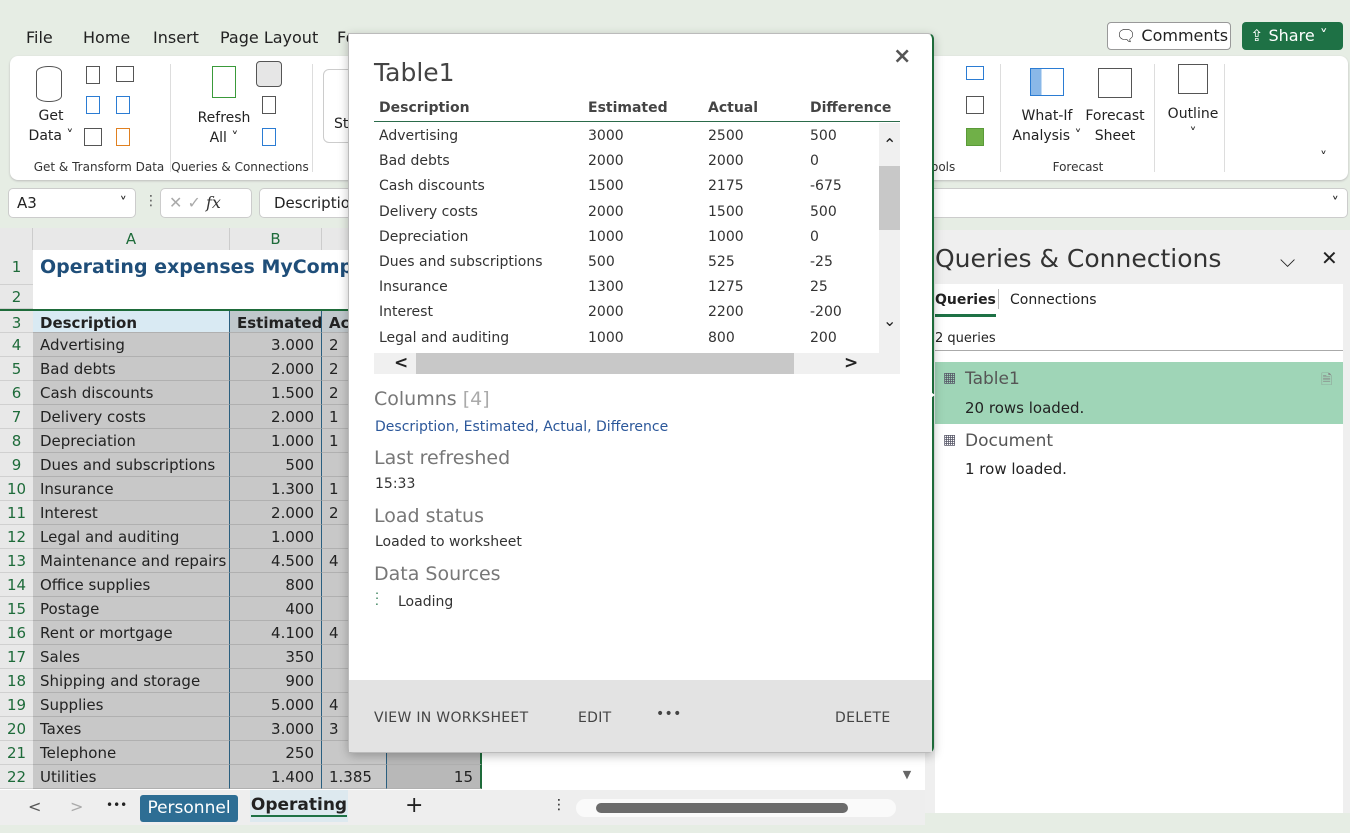  What do you see at coordinates (965, 304) in the screenshot?
I see `tab-queries: Queries` at bounding box center [965, 304].